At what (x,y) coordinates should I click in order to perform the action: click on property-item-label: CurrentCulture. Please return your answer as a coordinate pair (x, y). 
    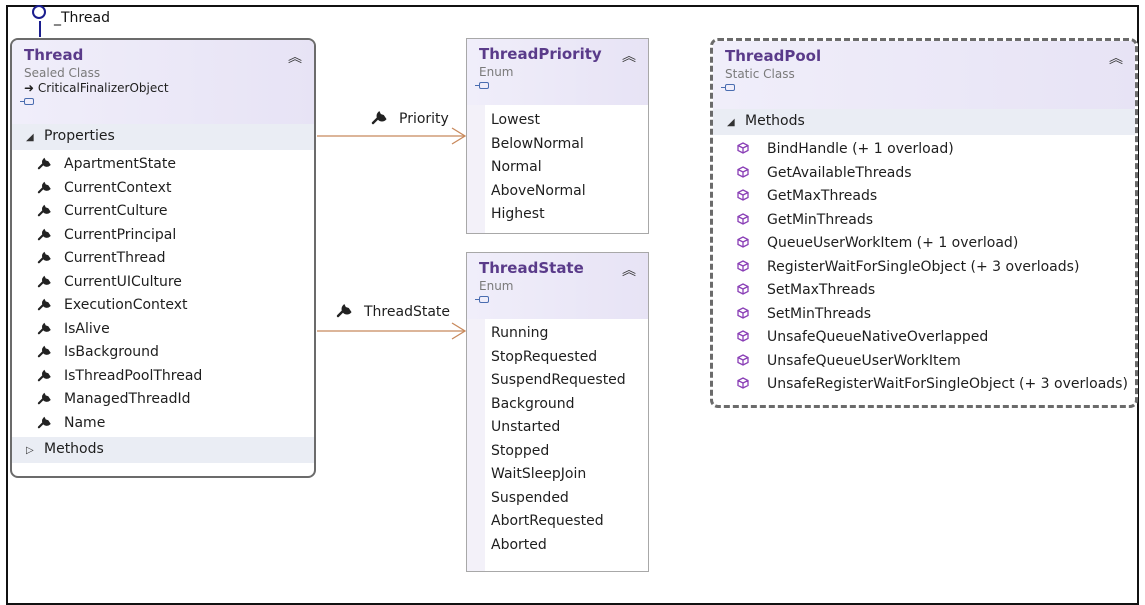
    Looking at the image, I should click on (116, 211).